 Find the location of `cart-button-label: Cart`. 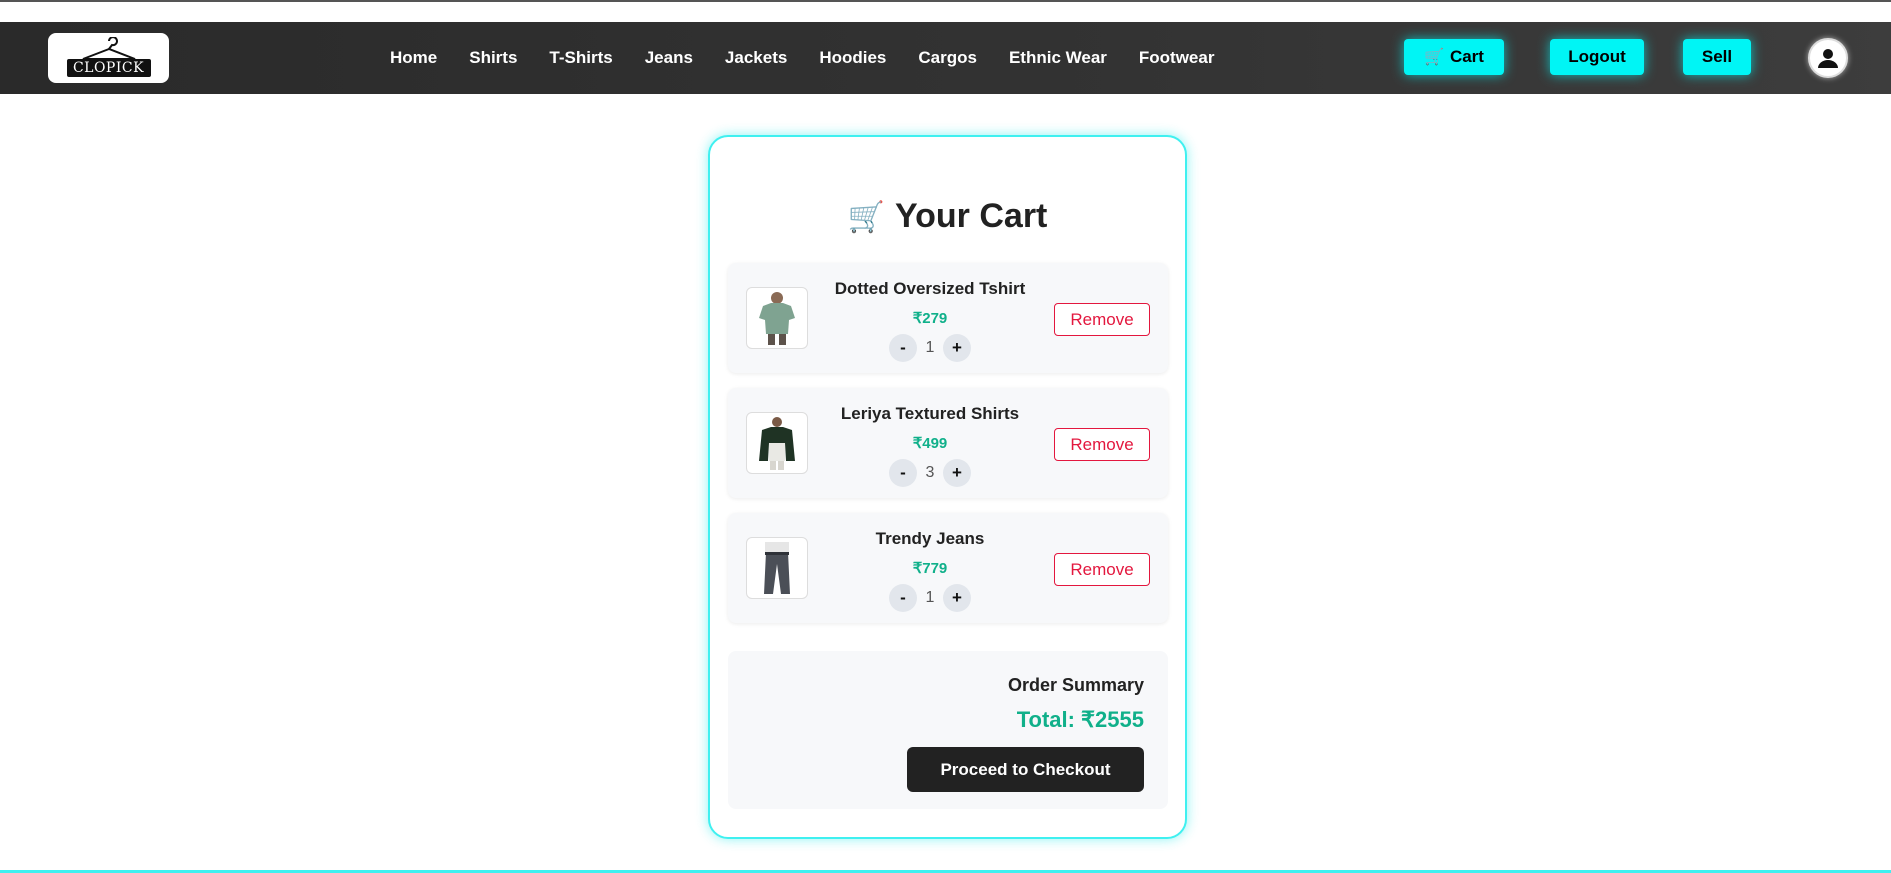

cart-button-label: Cart is located at coordinates (1466, 56).